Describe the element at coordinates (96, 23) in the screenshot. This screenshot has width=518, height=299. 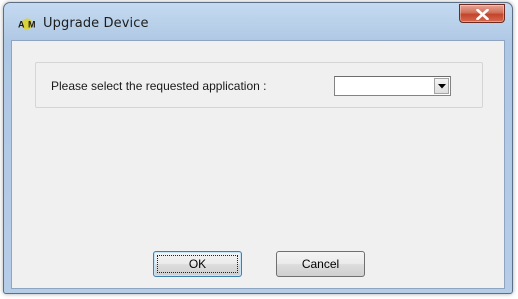
I see `window-title: Upgrade Device` at that location.